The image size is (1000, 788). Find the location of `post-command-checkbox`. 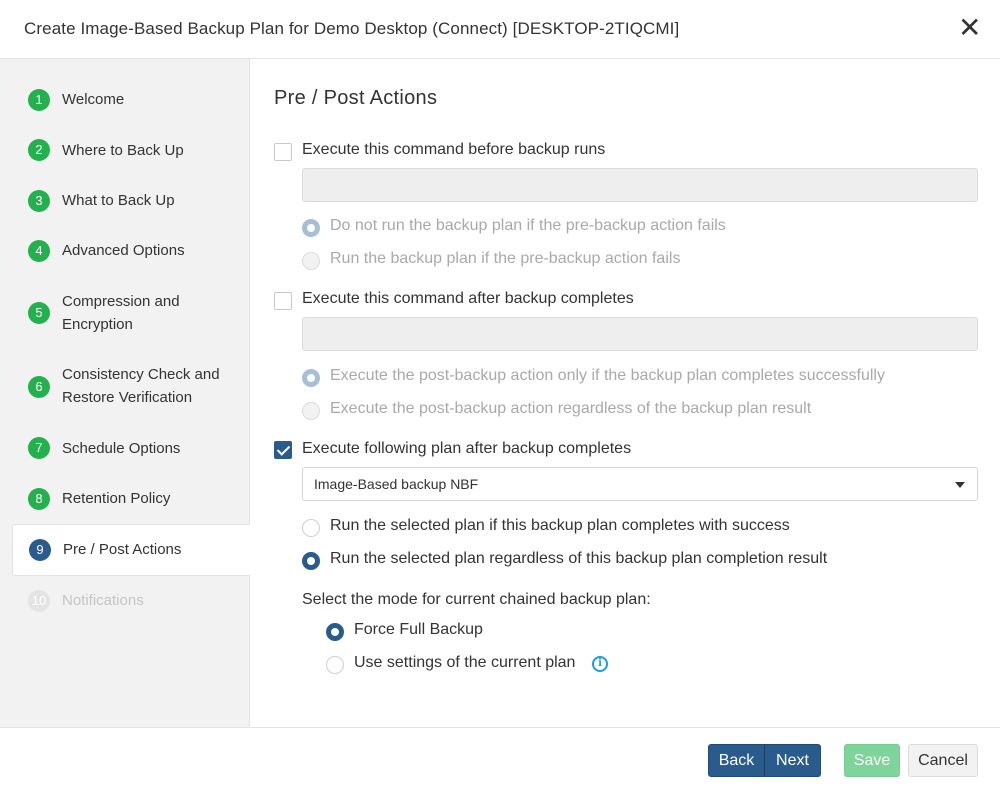

post-command-checkbox is located at coordinates (283, 301).